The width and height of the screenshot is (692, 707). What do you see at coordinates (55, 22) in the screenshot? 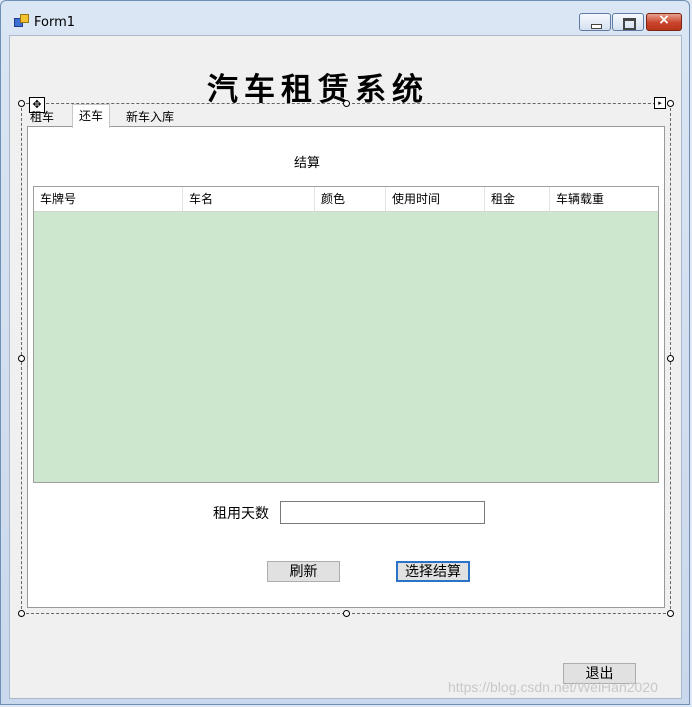
I see `window-title: Form1` at bounding box center [55, 22].